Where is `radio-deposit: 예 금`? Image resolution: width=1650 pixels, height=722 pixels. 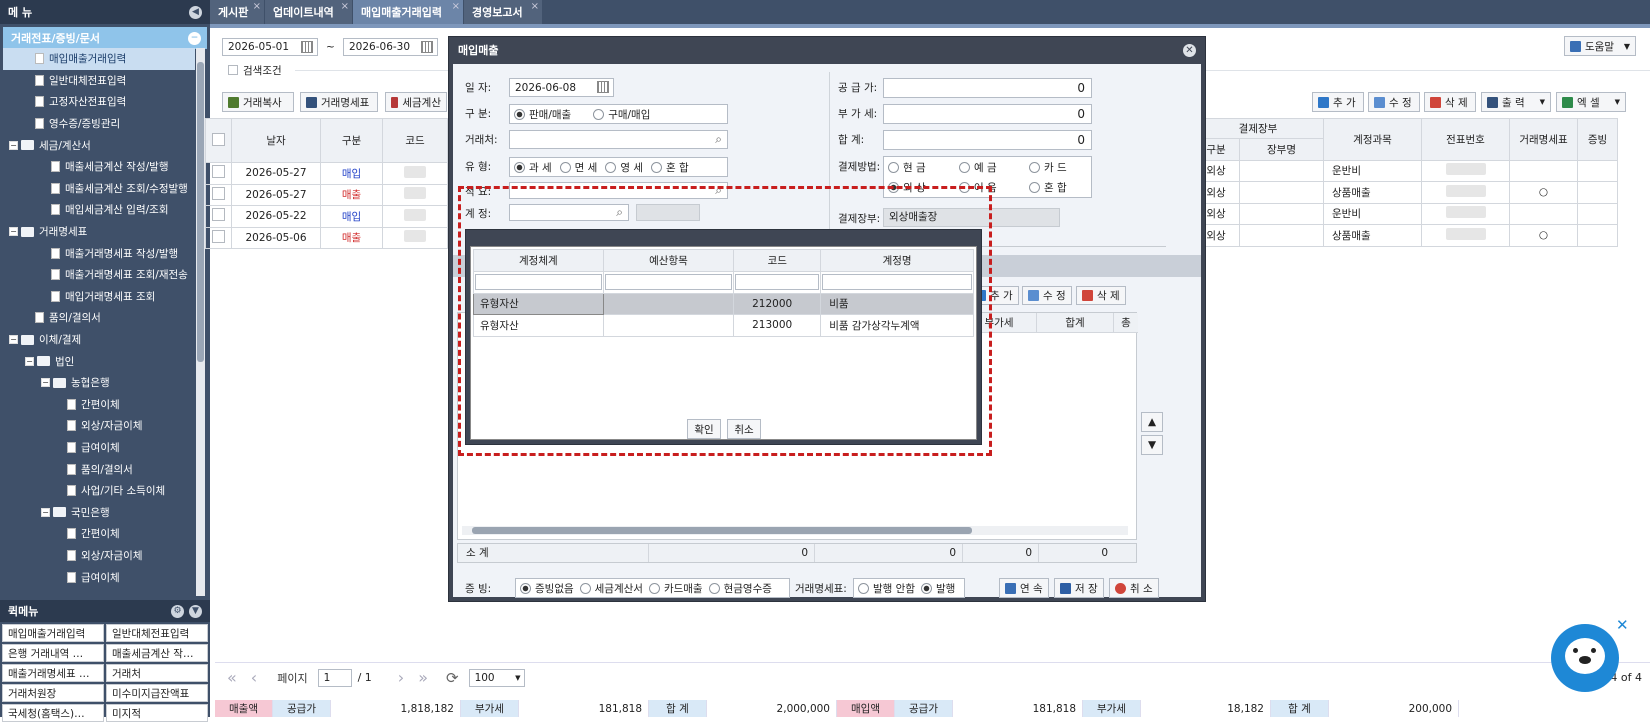
radio-deposit: 예 금 is located at coordinates (978, 167).